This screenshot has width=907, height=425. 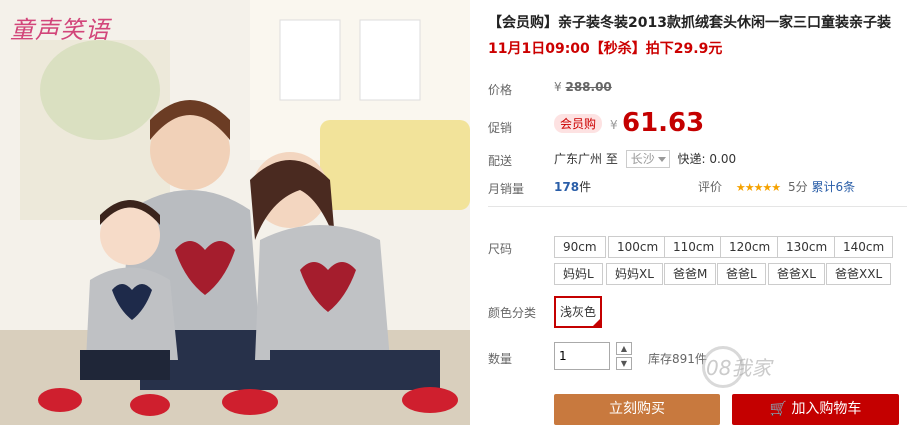 What do you see at coordinates (596, 322) in the screenshot?
I see `selected-check-icon` at bounding box center [596, 322].